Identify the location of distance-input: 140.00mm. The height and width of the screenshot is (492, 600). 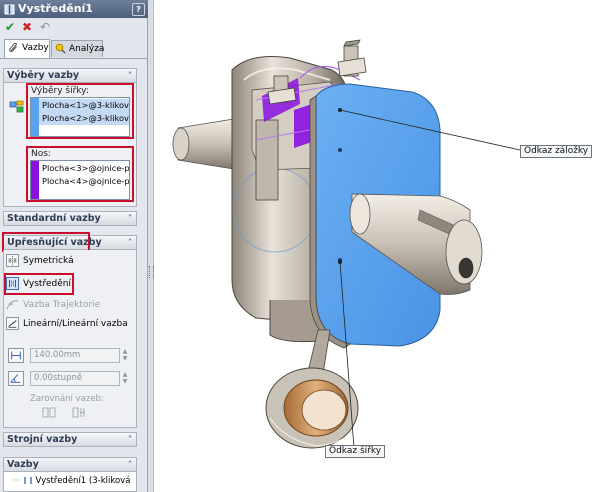
(75, 355).